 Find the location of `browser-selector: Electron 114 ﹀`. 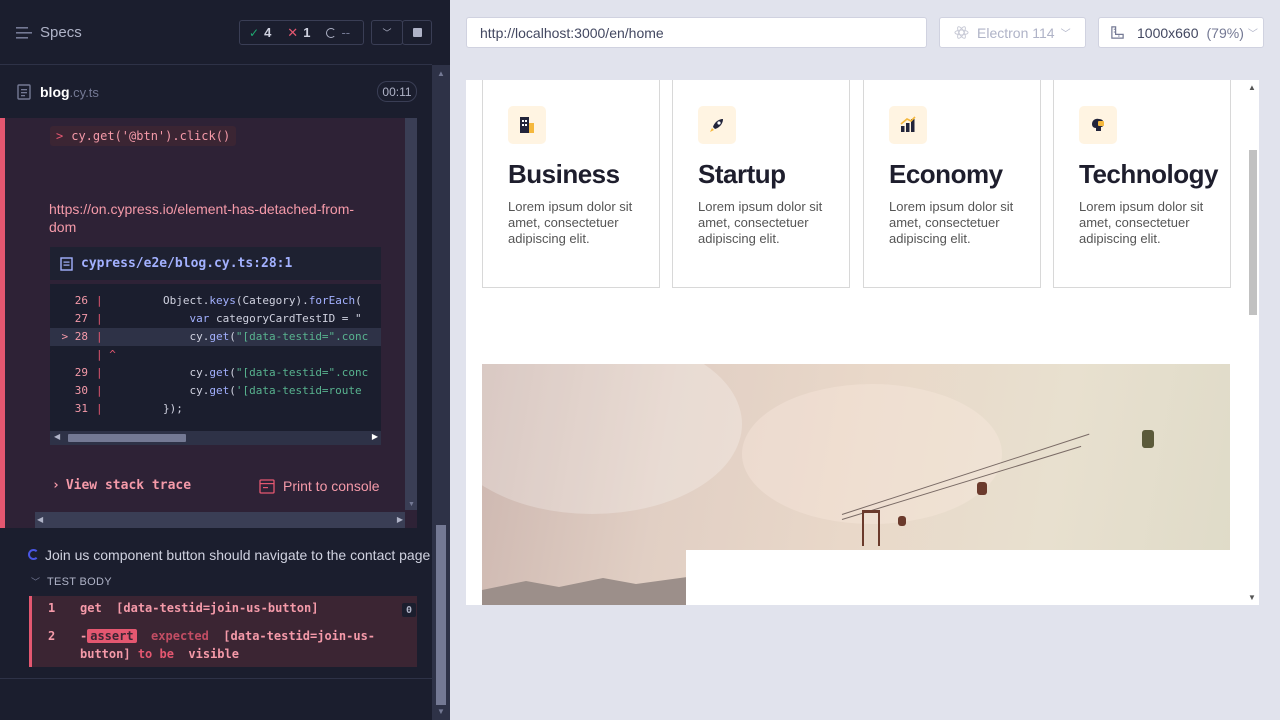

browser-selector: Electron 114 ﹀ is located at coordinates (1012, 32).